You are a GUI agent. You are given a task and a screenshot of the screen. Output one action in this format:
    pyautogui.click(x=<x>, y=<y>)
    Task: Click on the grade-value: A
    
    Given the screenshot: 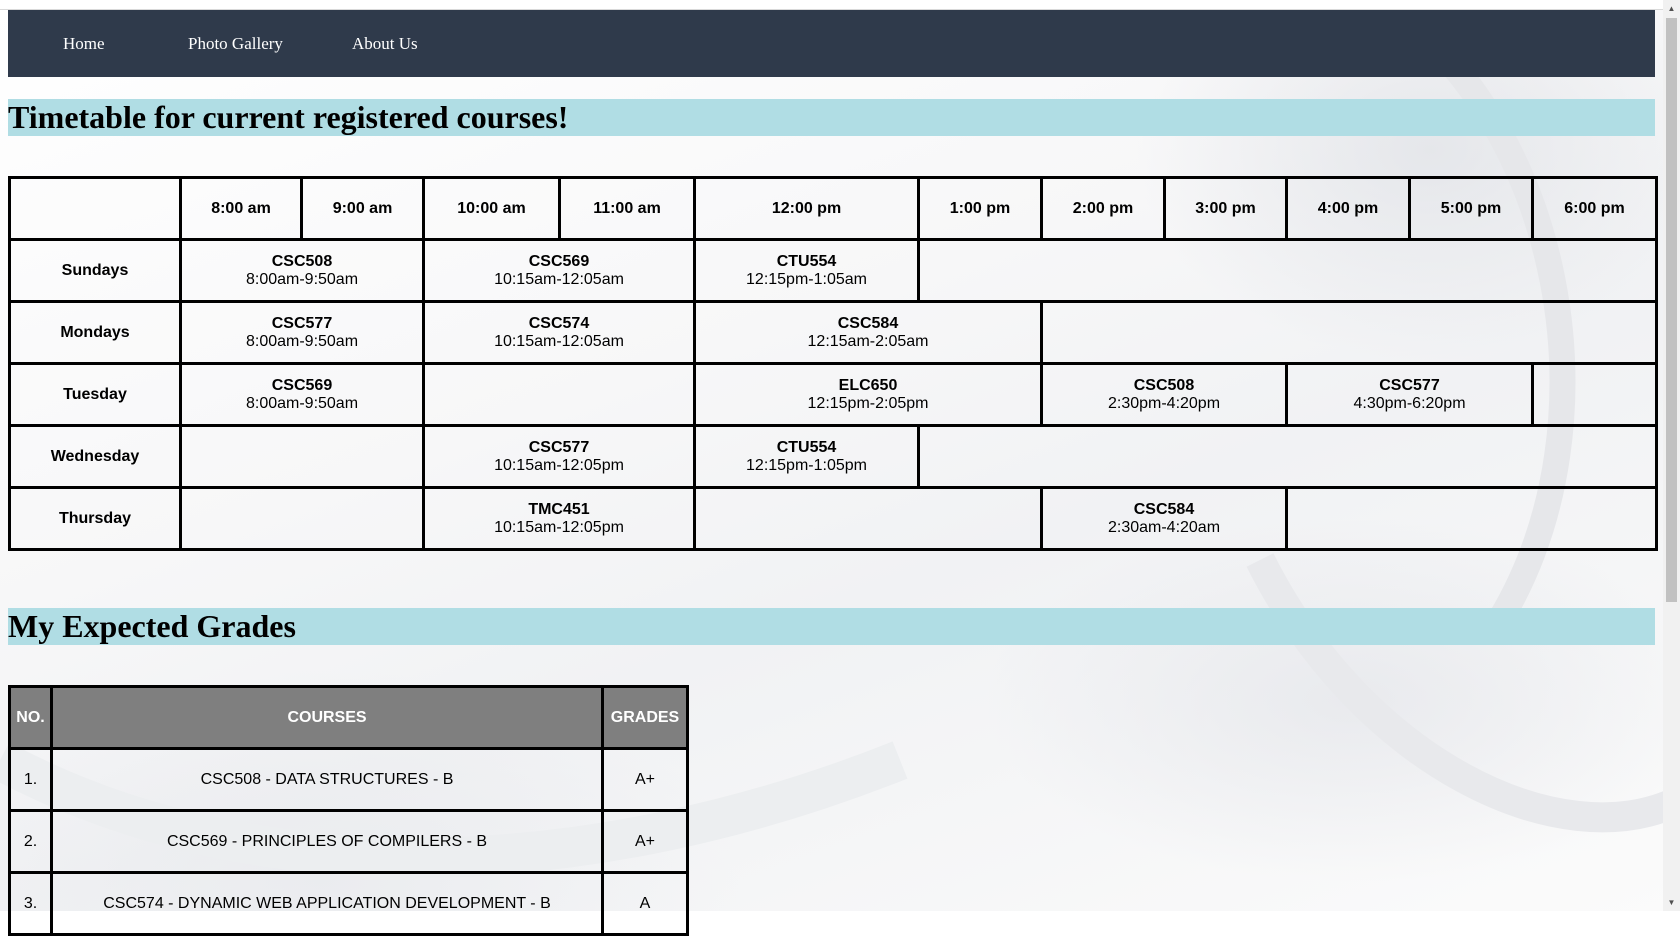 What is the action you would take?
    pyautogui.click(x=645, y=903)
    